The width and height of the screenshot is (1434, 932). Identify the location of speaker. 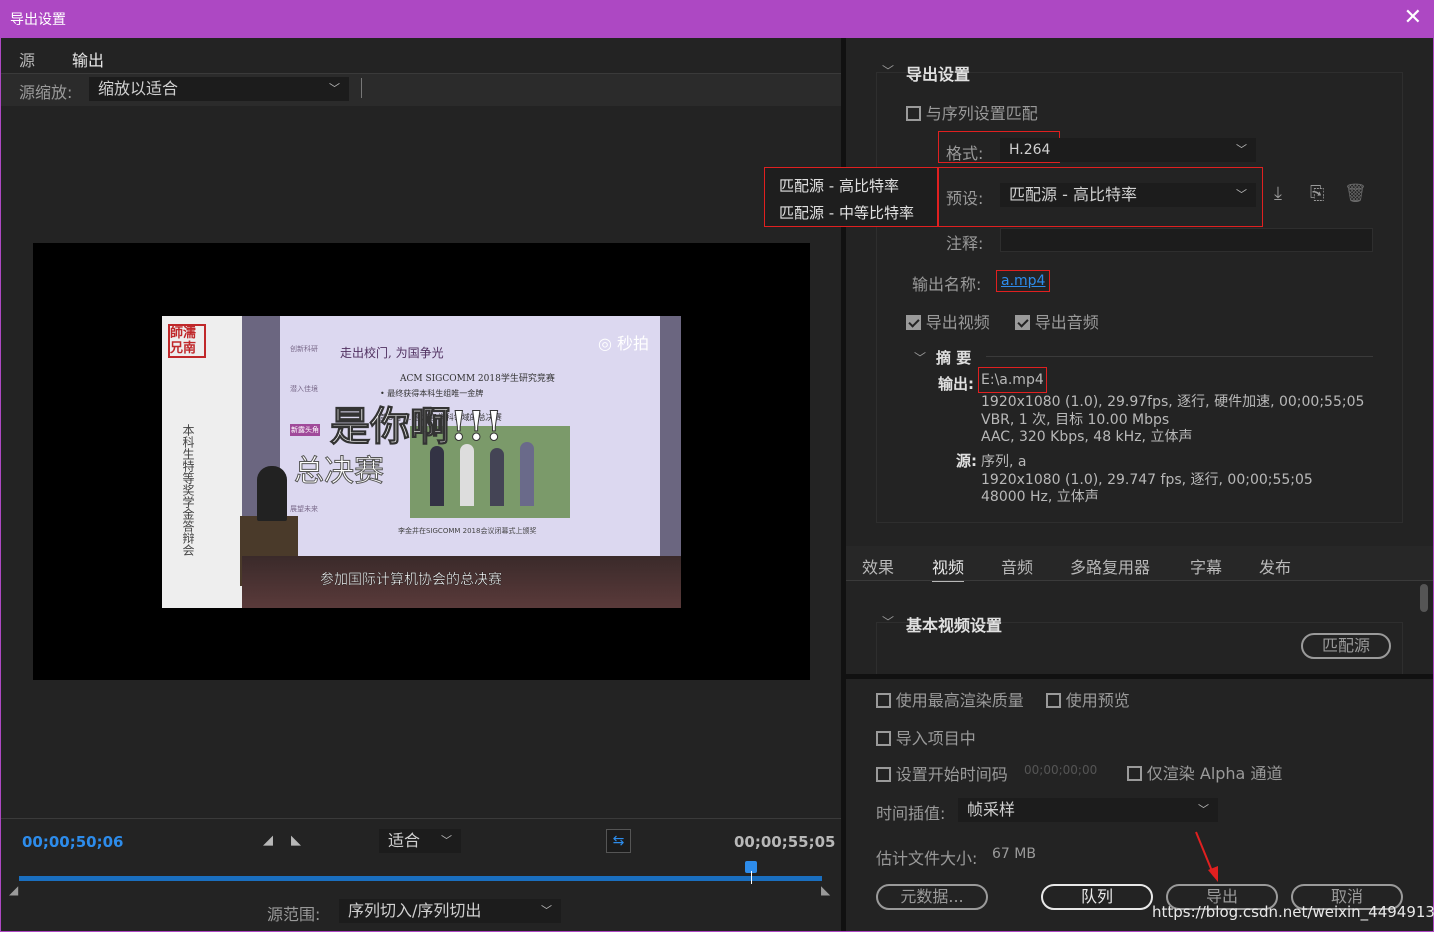
(272, 493).